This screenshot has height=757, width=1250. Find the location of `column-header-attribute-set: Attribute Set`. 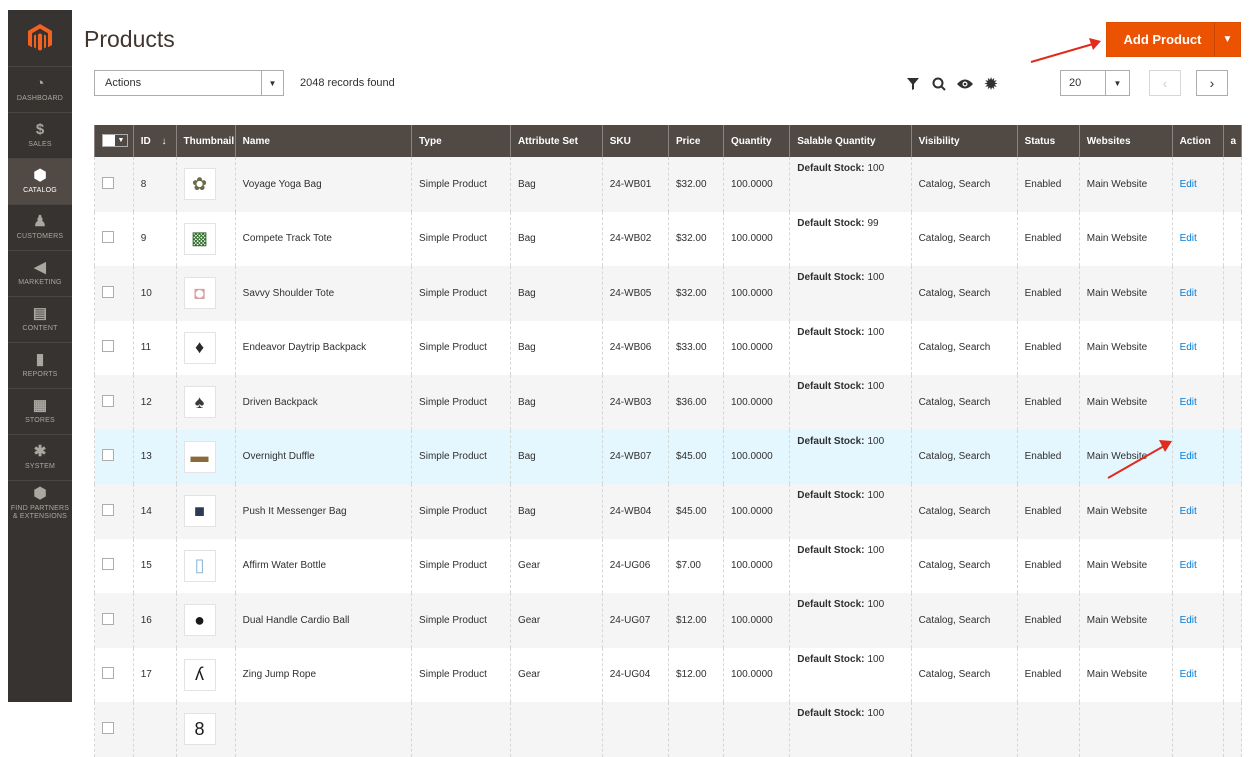

column-header-attribute-set: Attribute Set is located at coordinates (556, 141).